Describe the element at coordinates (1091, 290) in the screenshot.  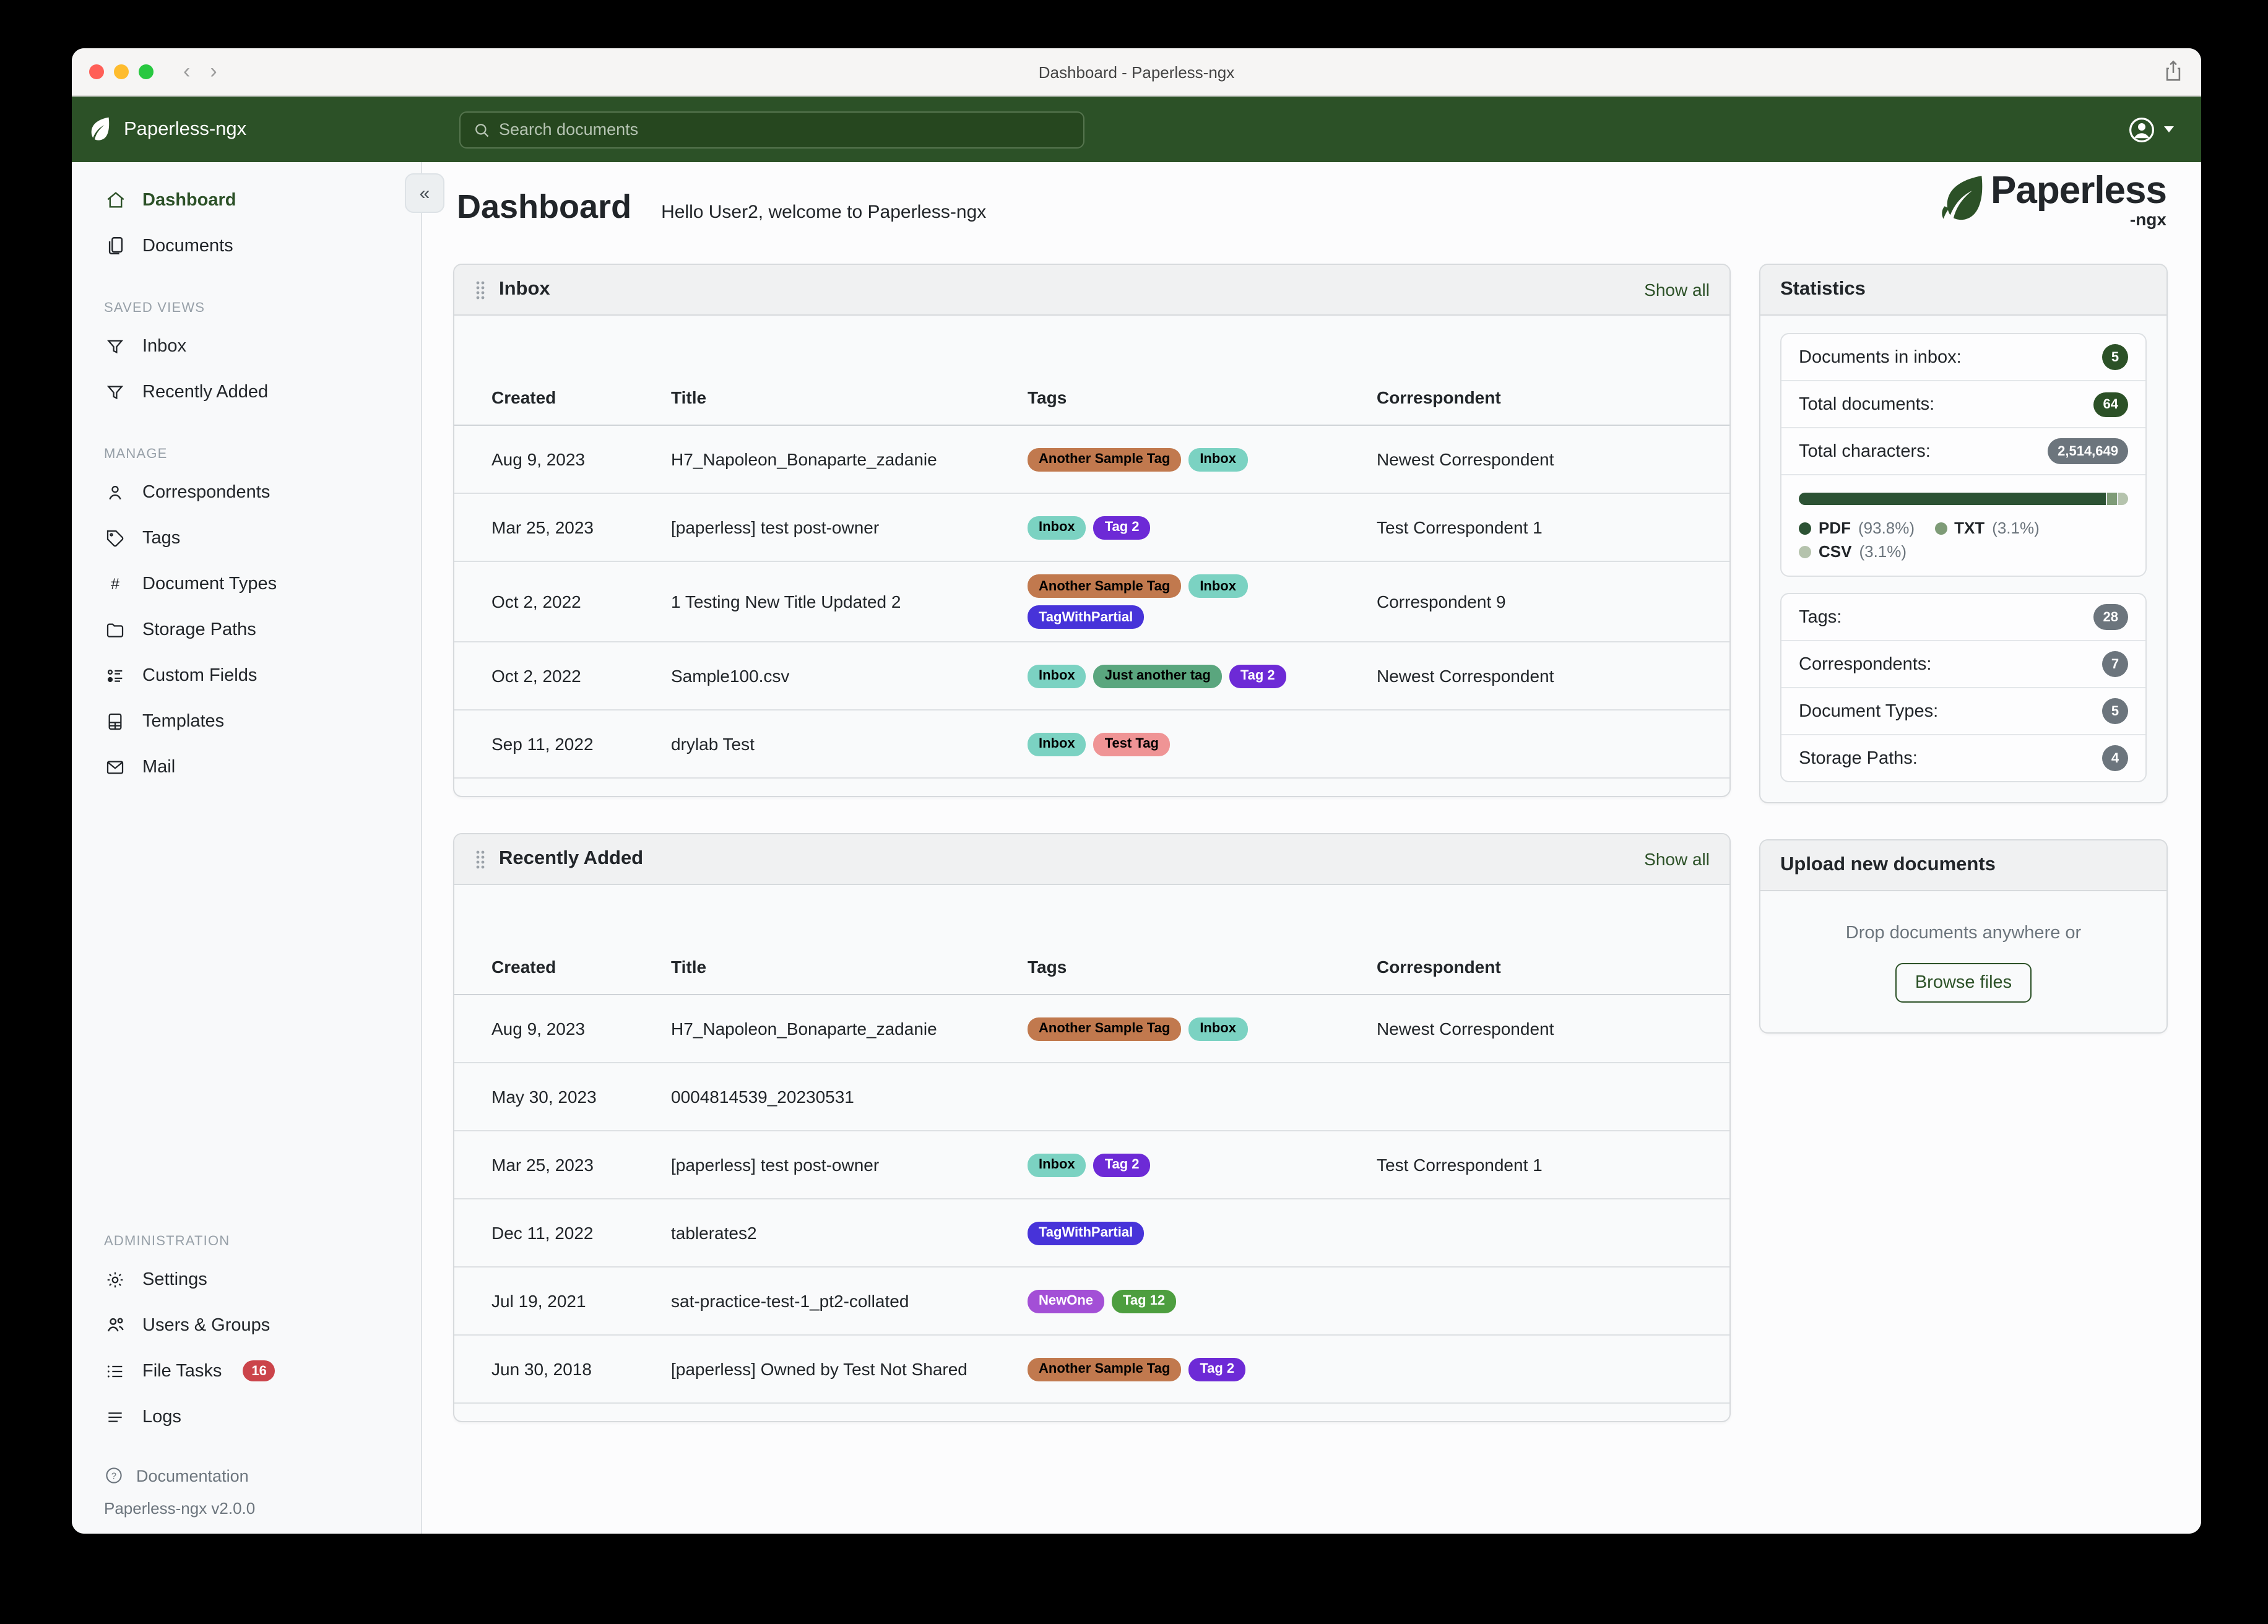
I see `inbox-widget-header: Inbox Show all` at that location.